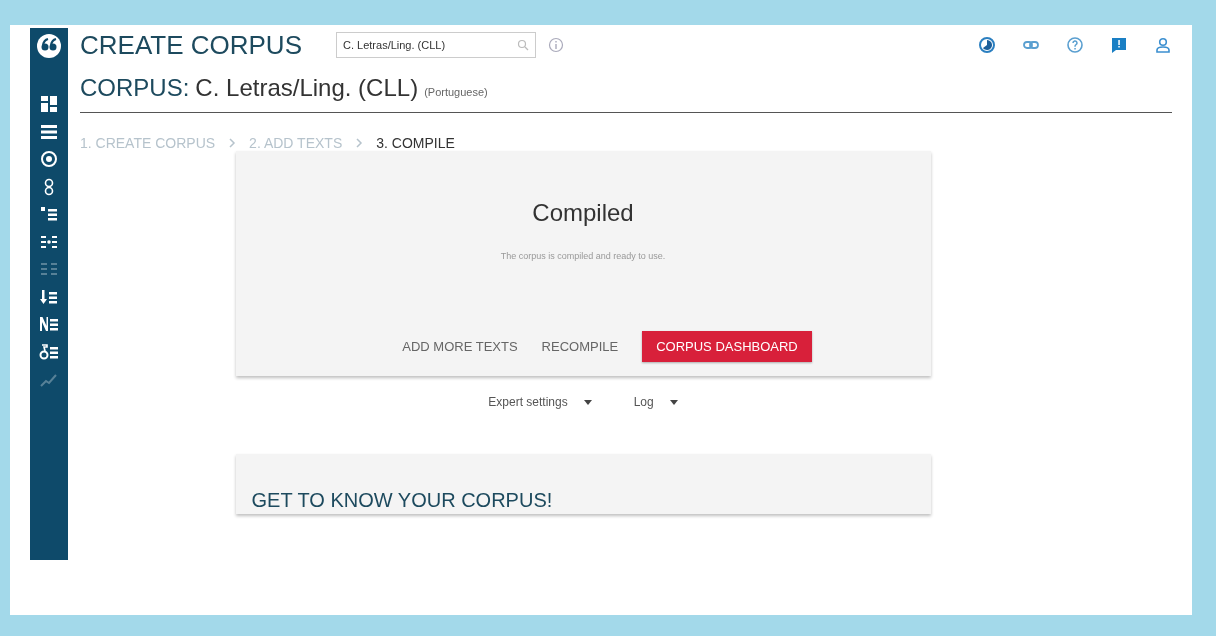 The image size is (1216, 636). Describe the element at coordinates (583, 213) in the screenshot. I see `status-title: Compiled` at that location.